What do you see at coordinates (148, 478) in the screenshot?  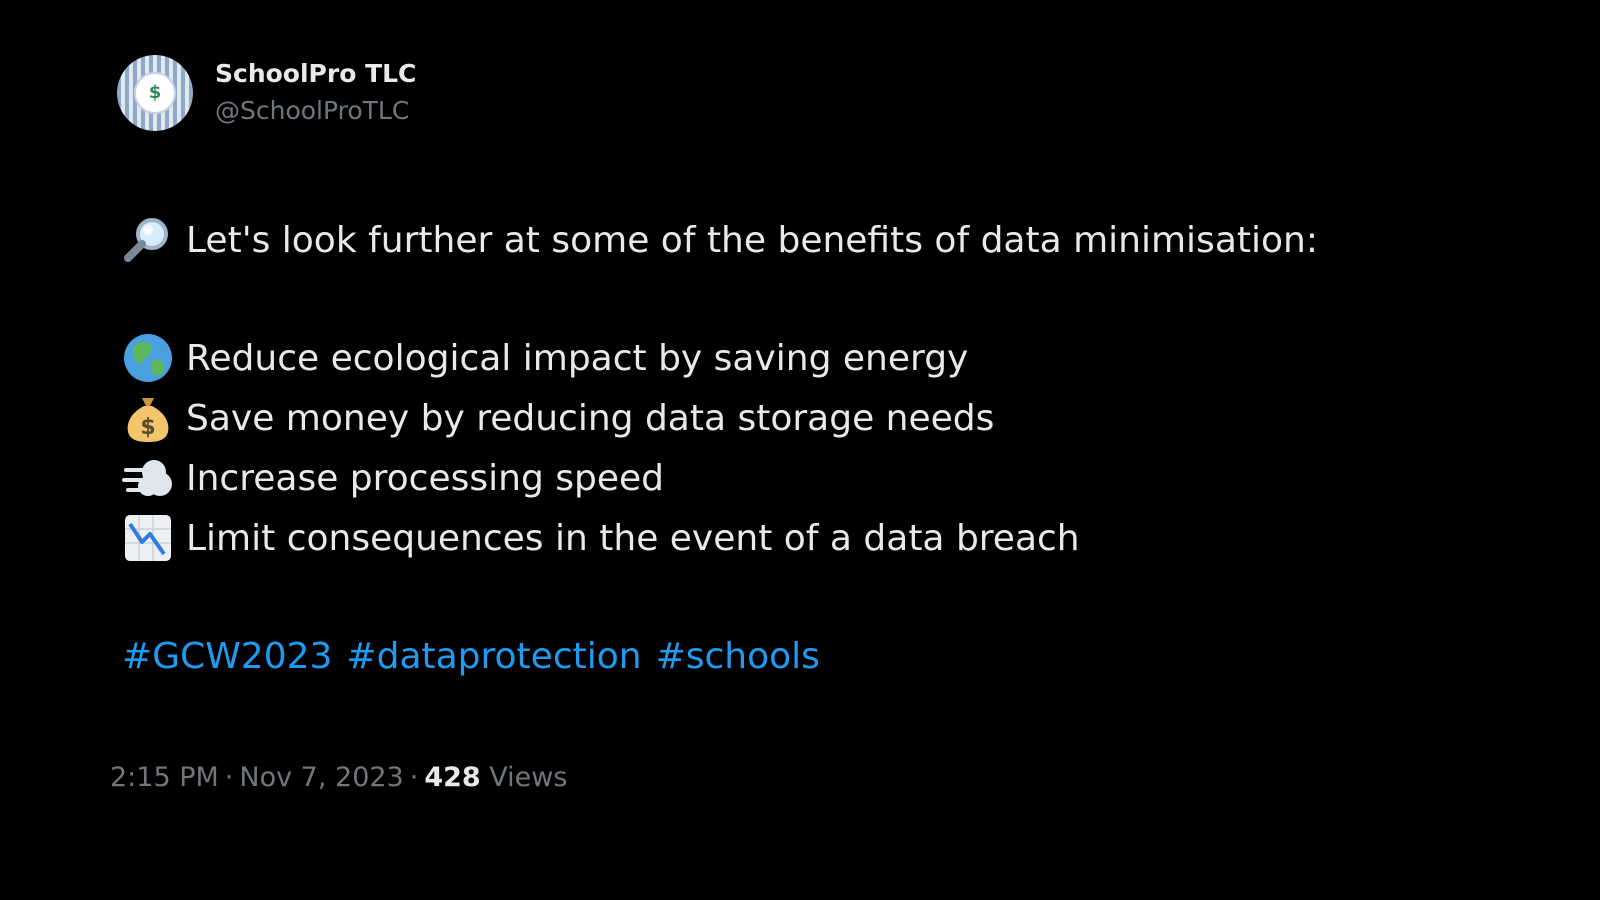 I see `dashing-away-icon` at bounding box center [148, 478].